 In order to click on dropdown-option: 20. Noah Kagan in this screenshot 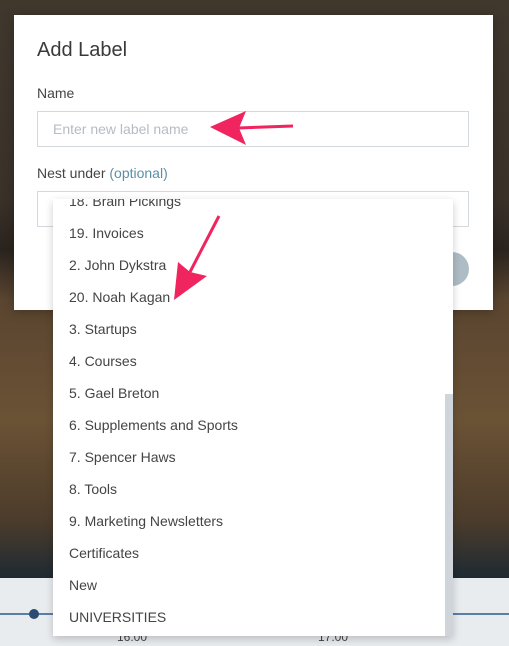, I will do `click(249, 297)`.